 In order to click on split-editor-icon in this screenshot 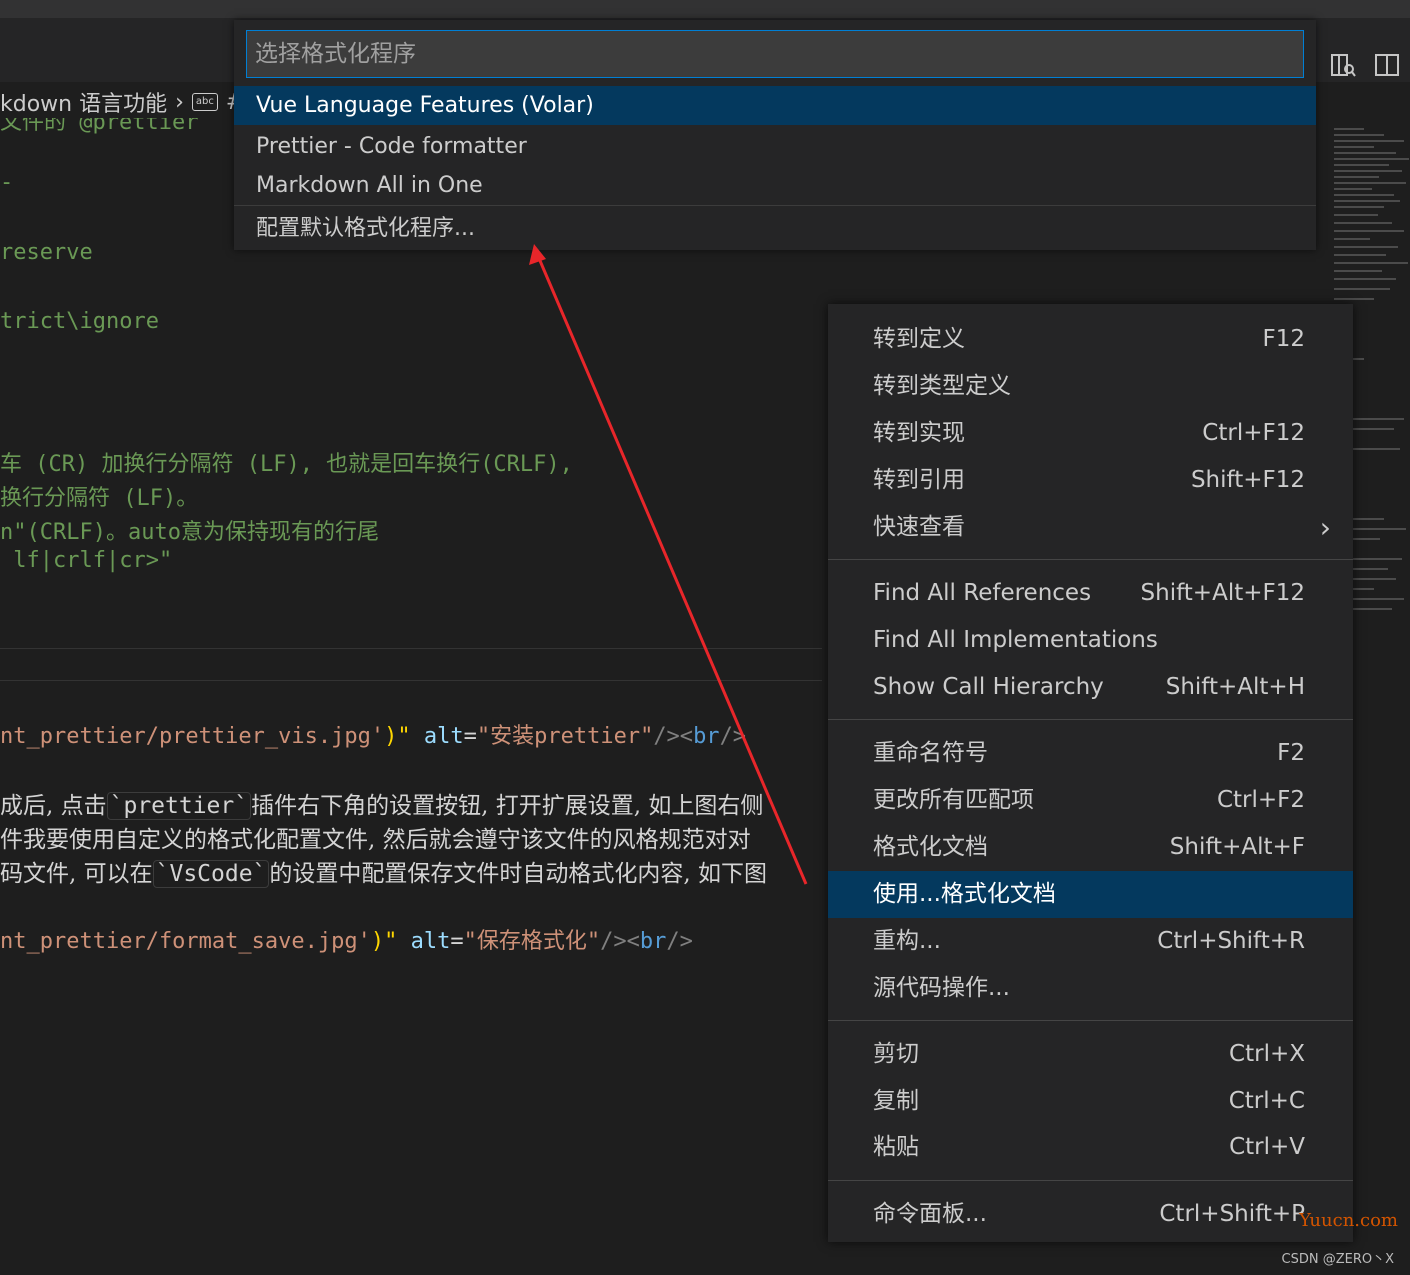, I will do `click(1387, 65)`.